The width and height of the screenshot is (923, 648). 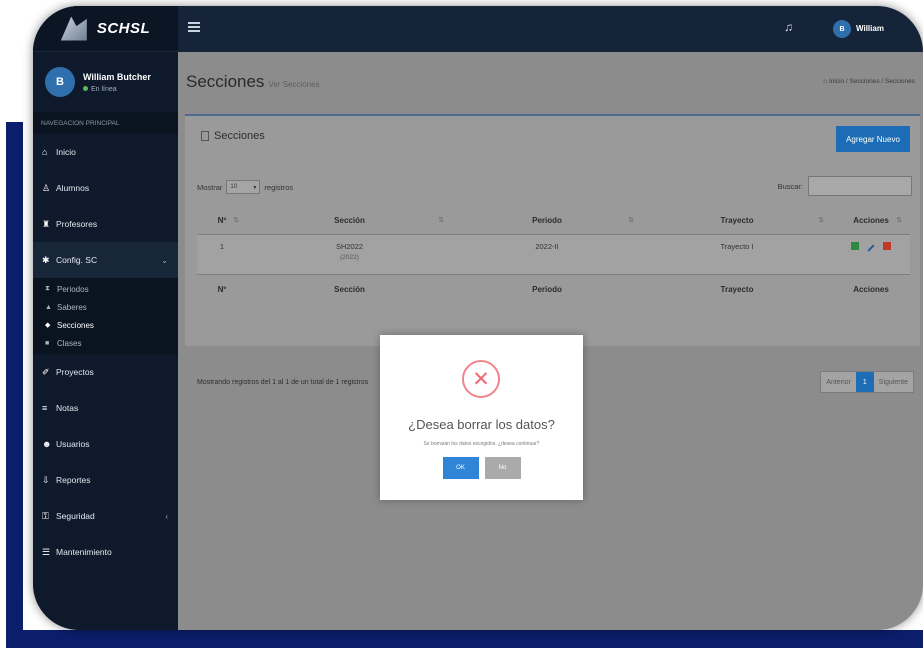 I want to click on column-header-label: Sección, so click(x=349, y=221).